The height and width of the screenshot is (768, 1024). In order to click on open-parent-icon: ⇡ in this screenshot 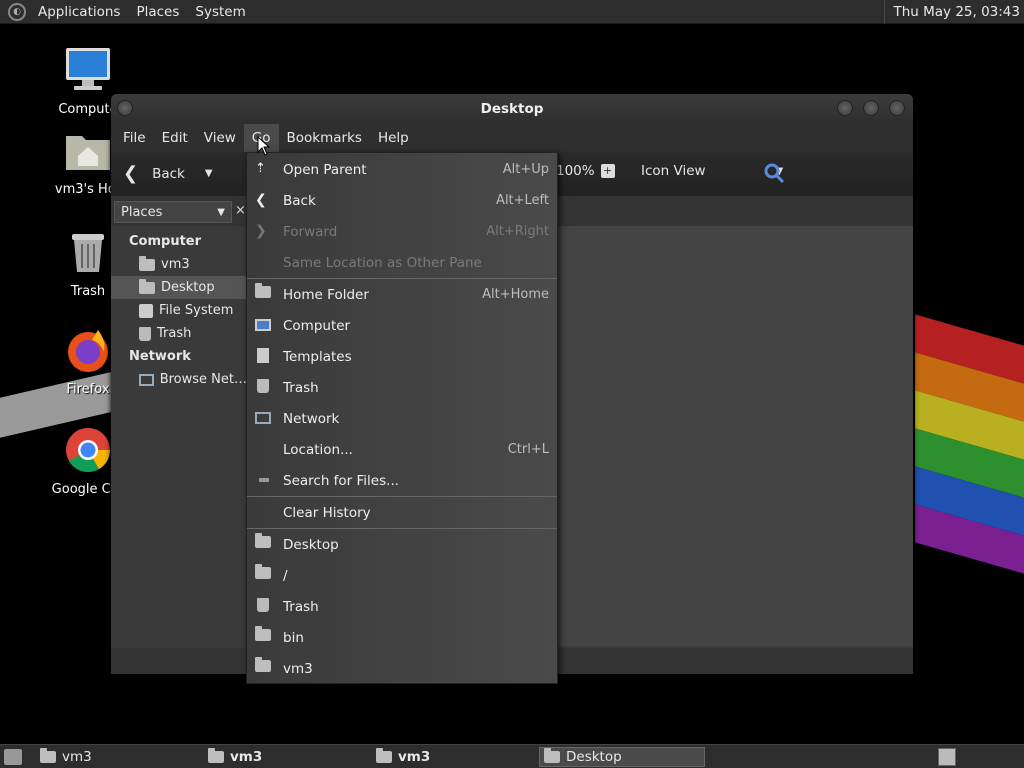, I will do `click(260, 168)`.